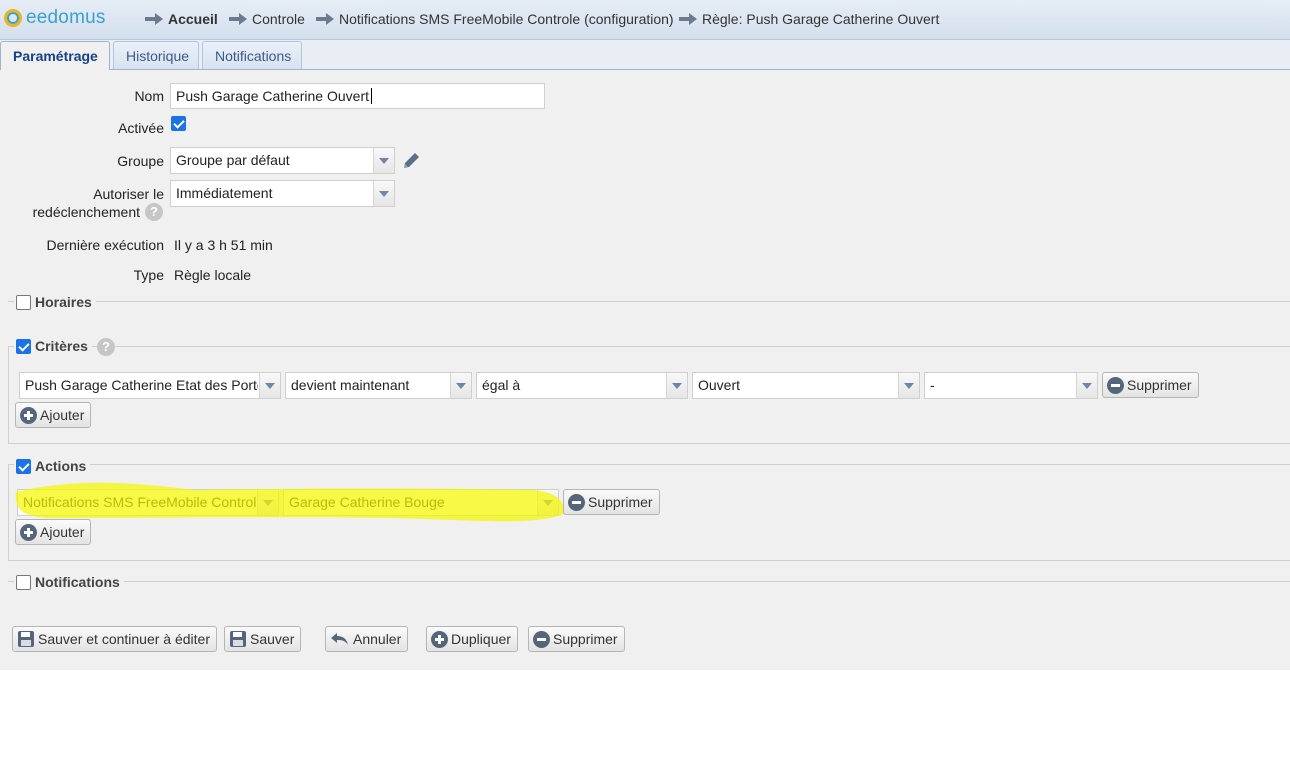 This screenshot has height=758, width=1290. I want to click on logo-text: eedomus, so click(66, 17).